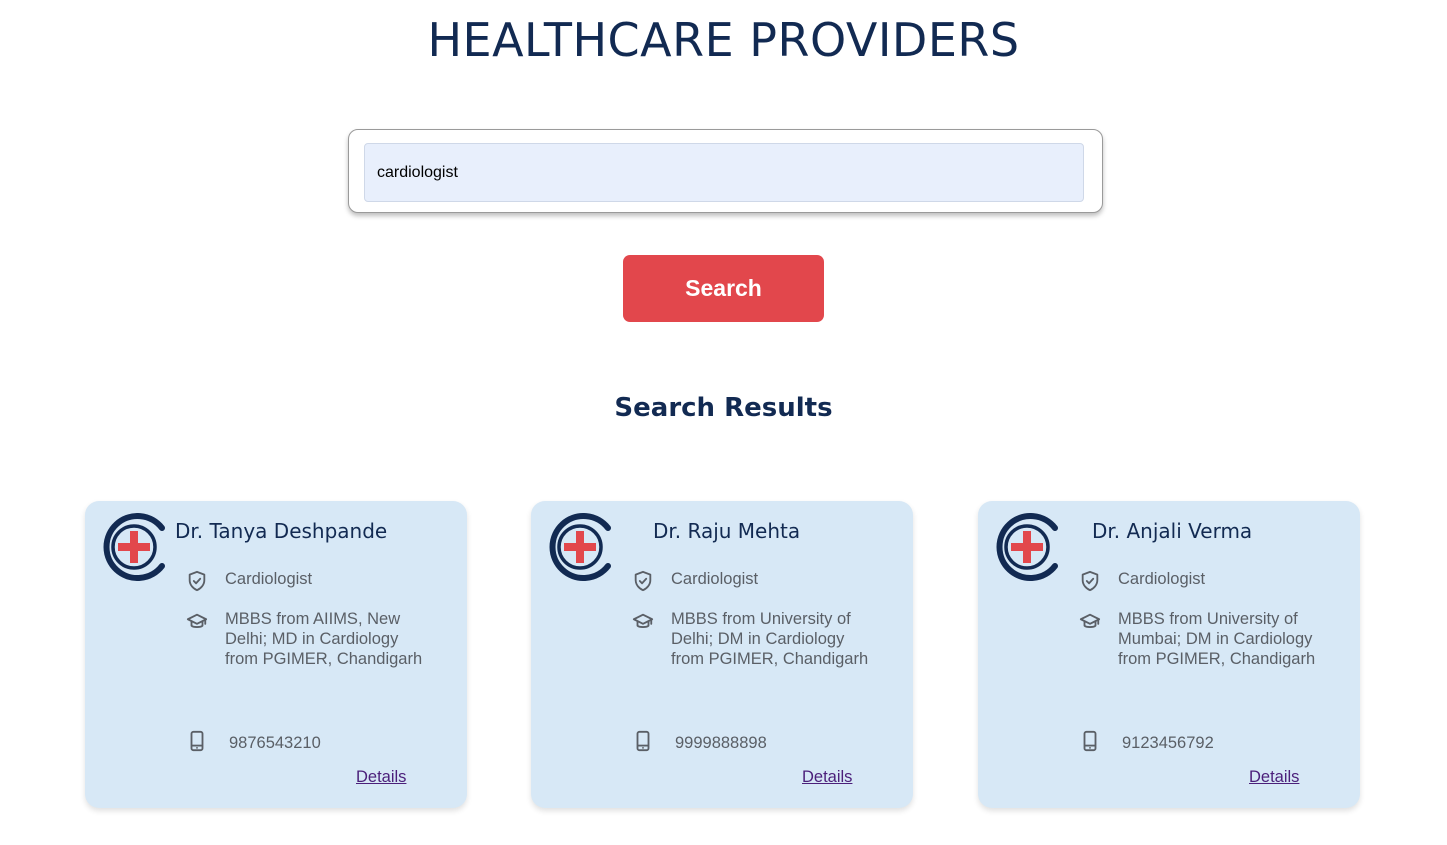 The image size is (1447, 845). What do you see at coordinates (275, 743) in the screenshot?
I see `provider-phone: 9876543210` at bounding box center [275, 743].